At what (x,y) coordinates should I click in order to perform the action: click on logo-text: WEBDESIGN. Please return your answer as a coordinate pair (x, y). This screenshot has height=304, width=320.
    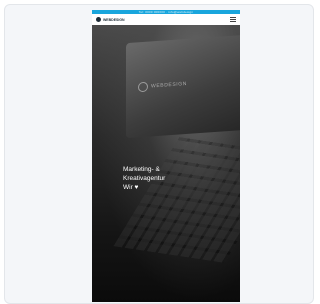
    Looking at the image, I should click on (114, 19).